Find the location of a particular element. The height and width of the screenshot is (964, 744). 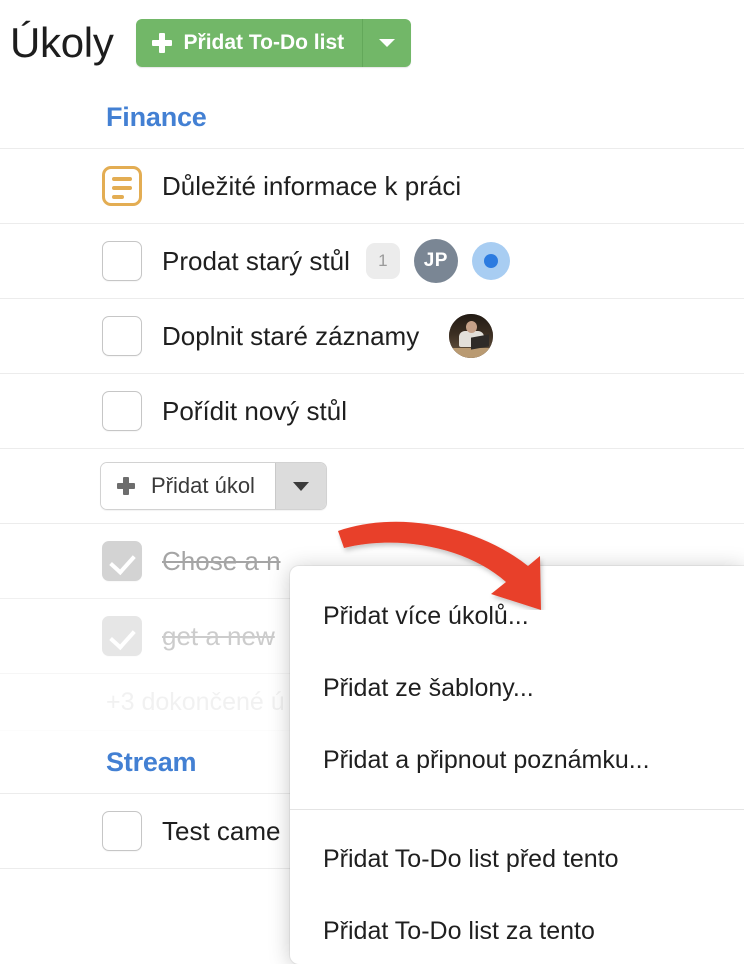

list-item-label: get a new is located at coordinates (218, 635).